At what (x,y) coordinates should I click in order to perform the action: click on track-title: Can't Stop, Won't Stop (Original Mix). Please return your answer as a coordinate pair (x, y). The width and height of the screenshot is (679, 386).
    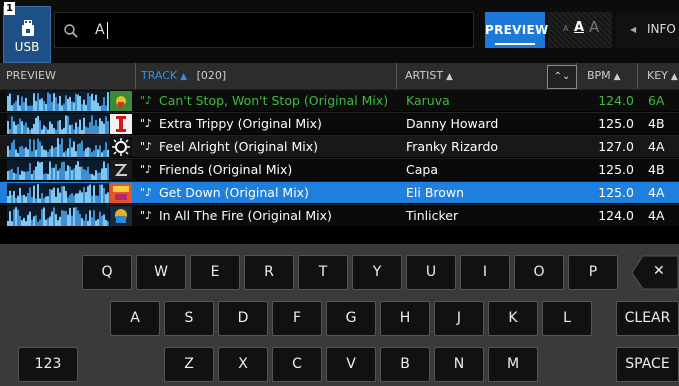
    Looking at the image, I should click on (274, 100).